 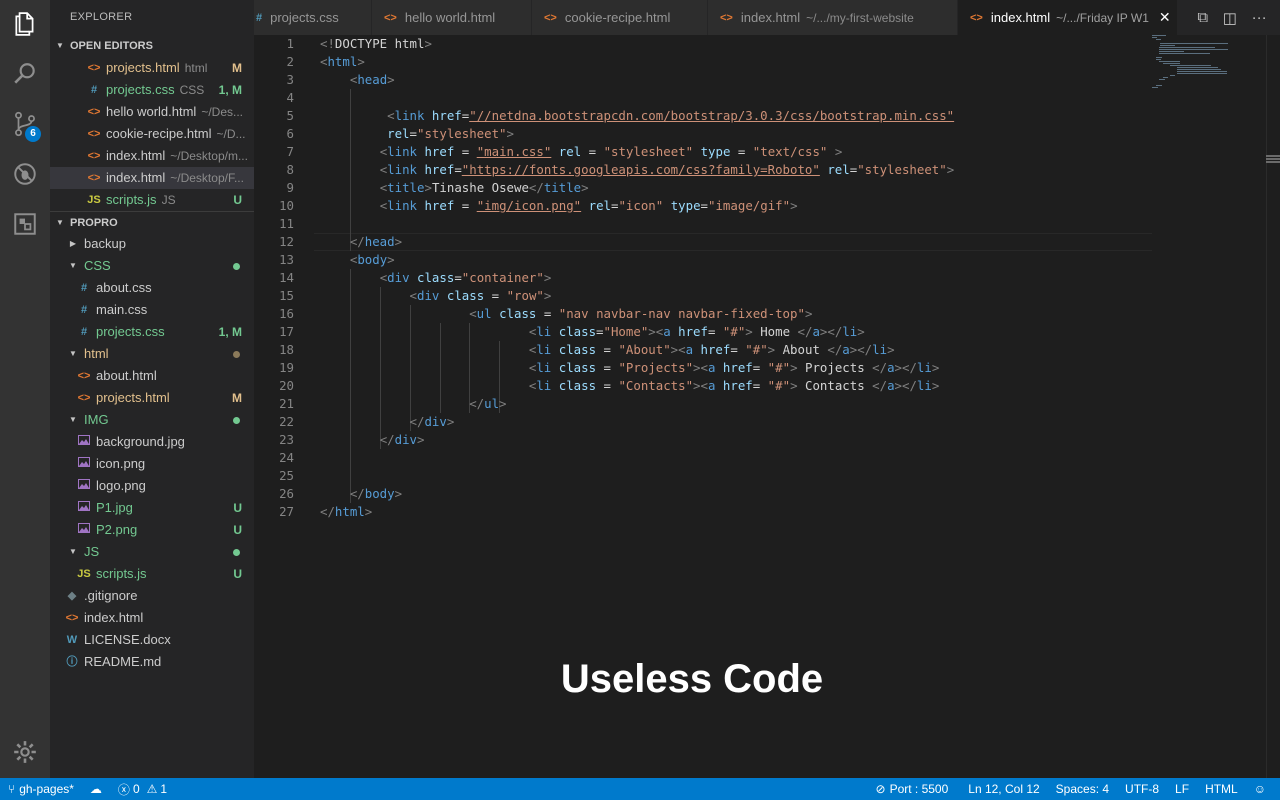 I want to click on cursor-position: Ln 12, Col 12, so click(x=1003, y=789).